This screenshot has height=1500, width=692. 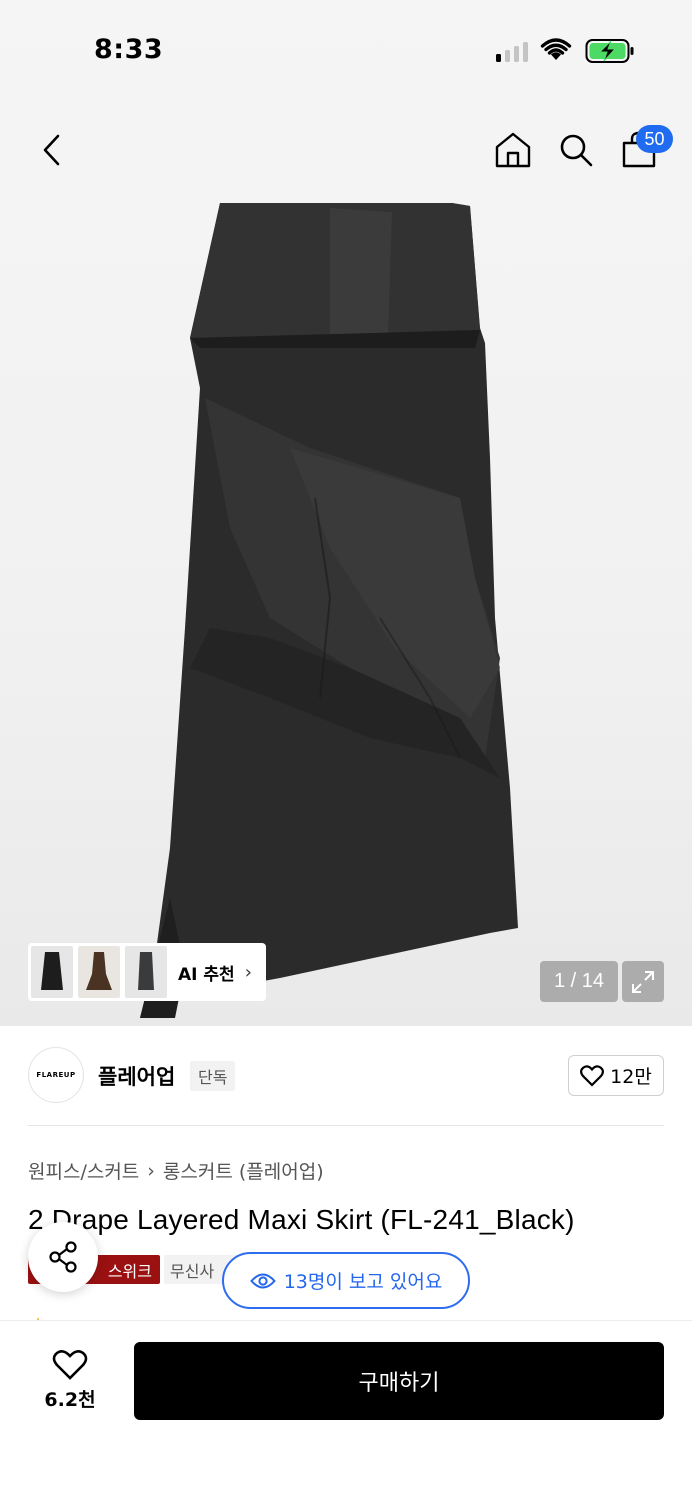 I want to click on wishlist-count: 6.2천, so click(x=70, y=1400).